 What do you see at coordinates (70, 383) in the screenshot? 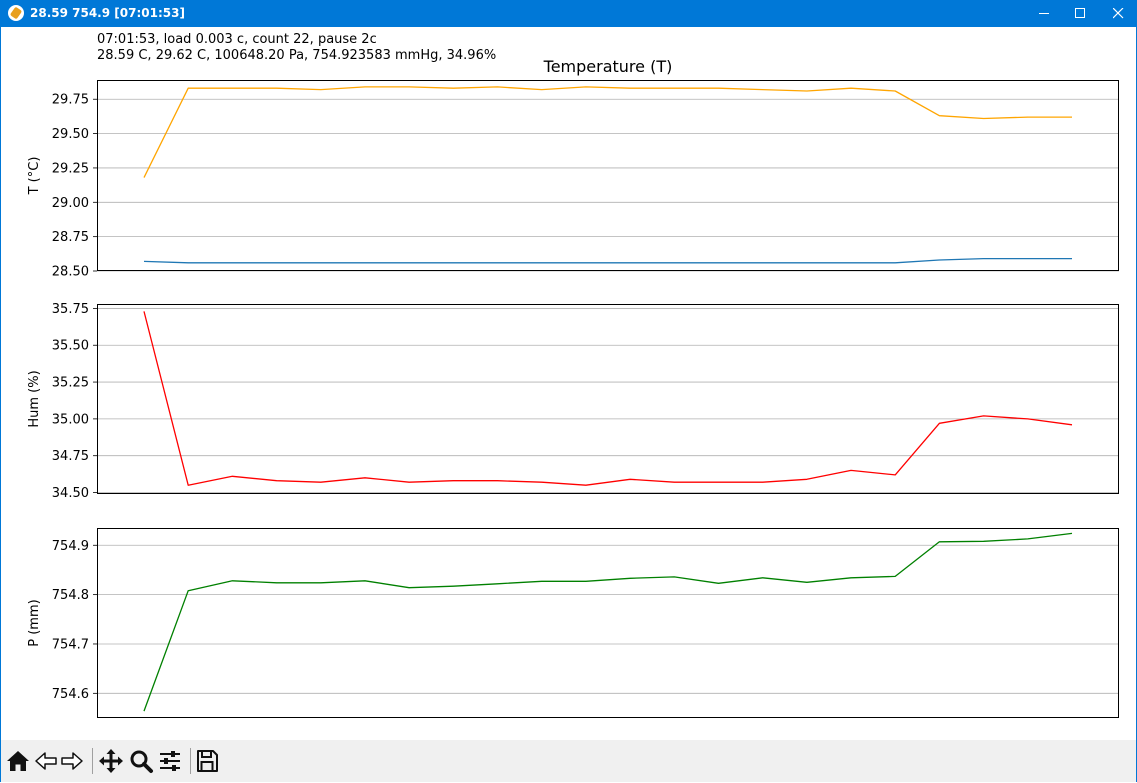
I see `y-tick-label: 35.25` at bounding box center [70, 383].